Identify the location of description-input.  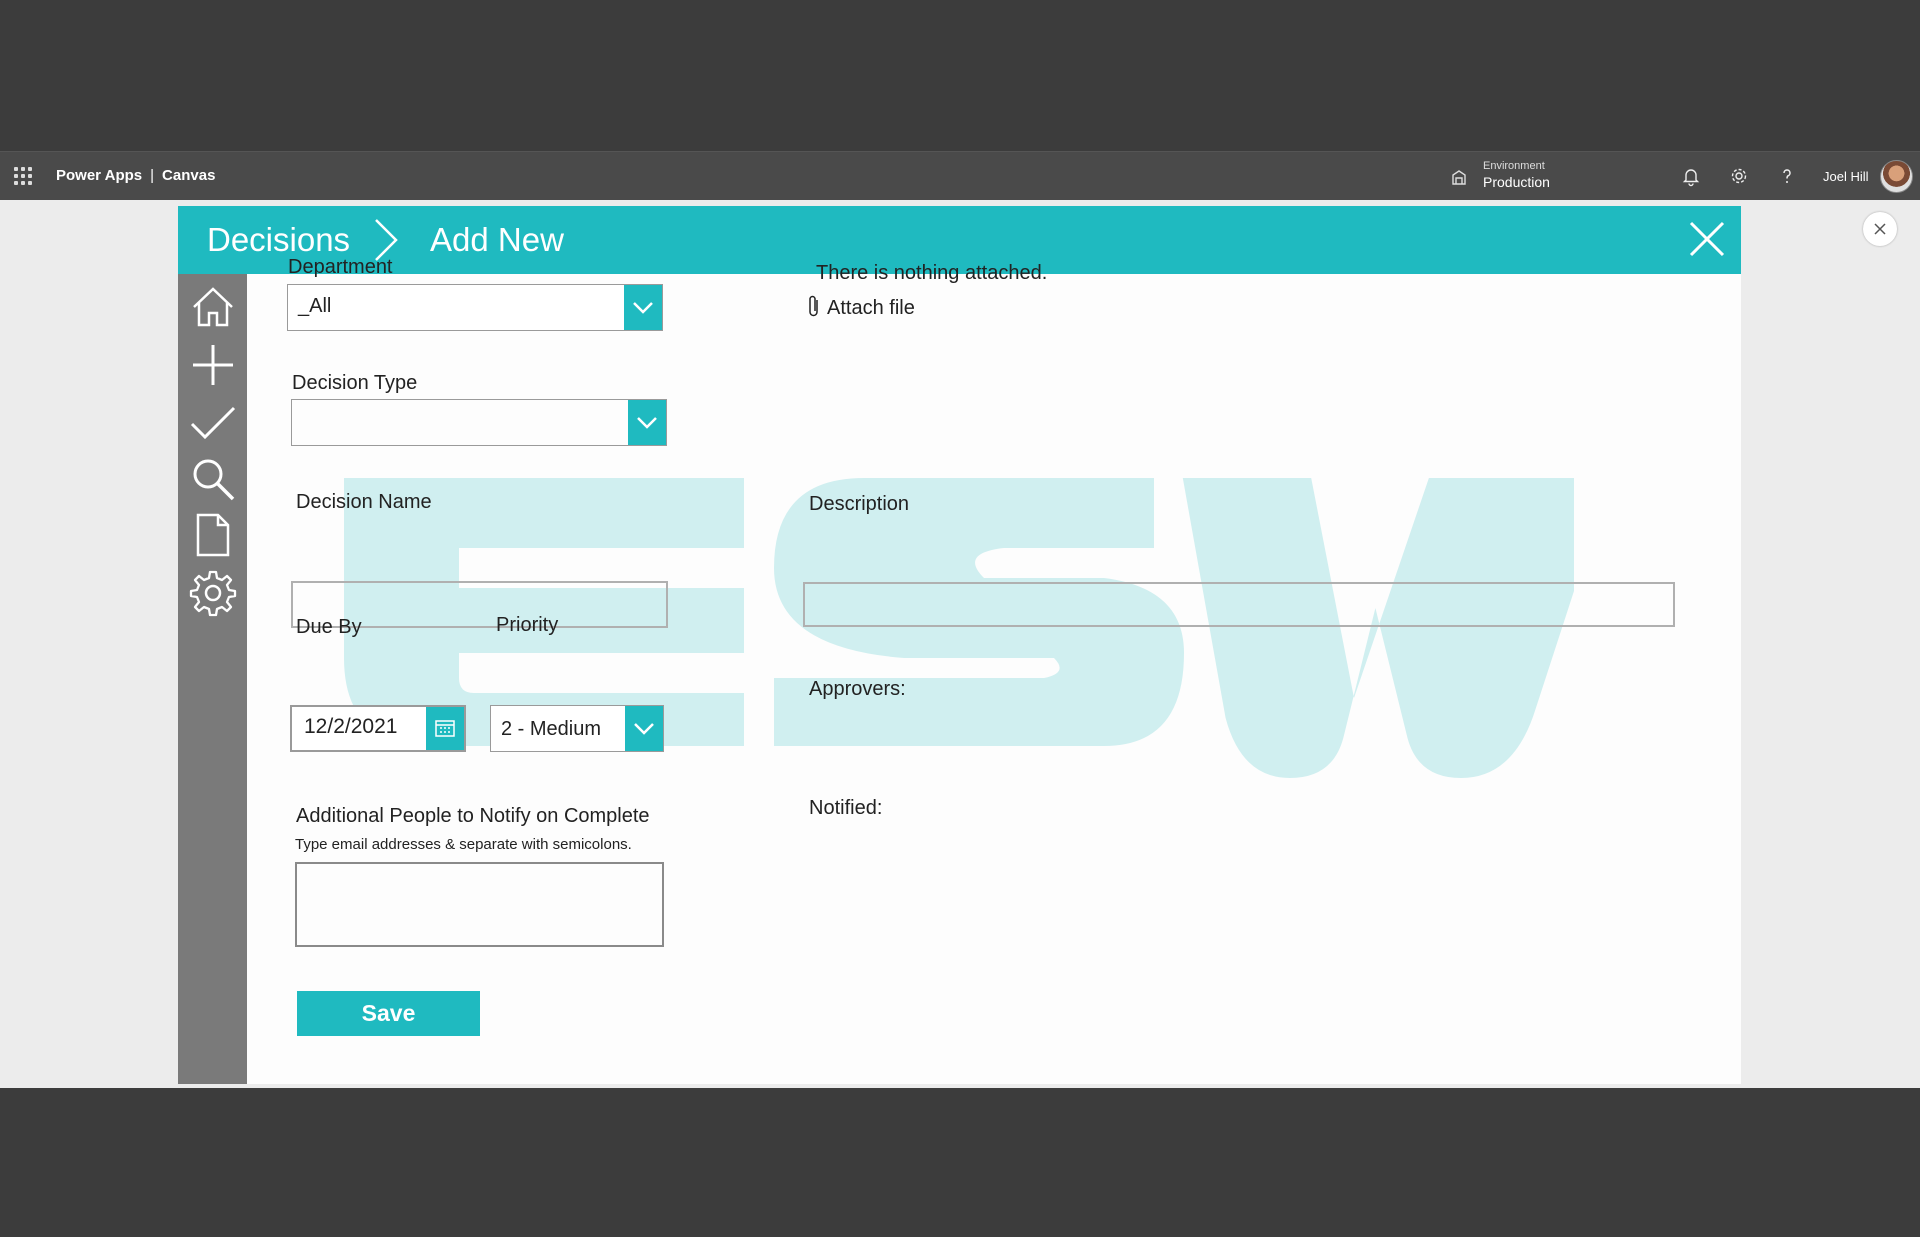
(1239, 604).